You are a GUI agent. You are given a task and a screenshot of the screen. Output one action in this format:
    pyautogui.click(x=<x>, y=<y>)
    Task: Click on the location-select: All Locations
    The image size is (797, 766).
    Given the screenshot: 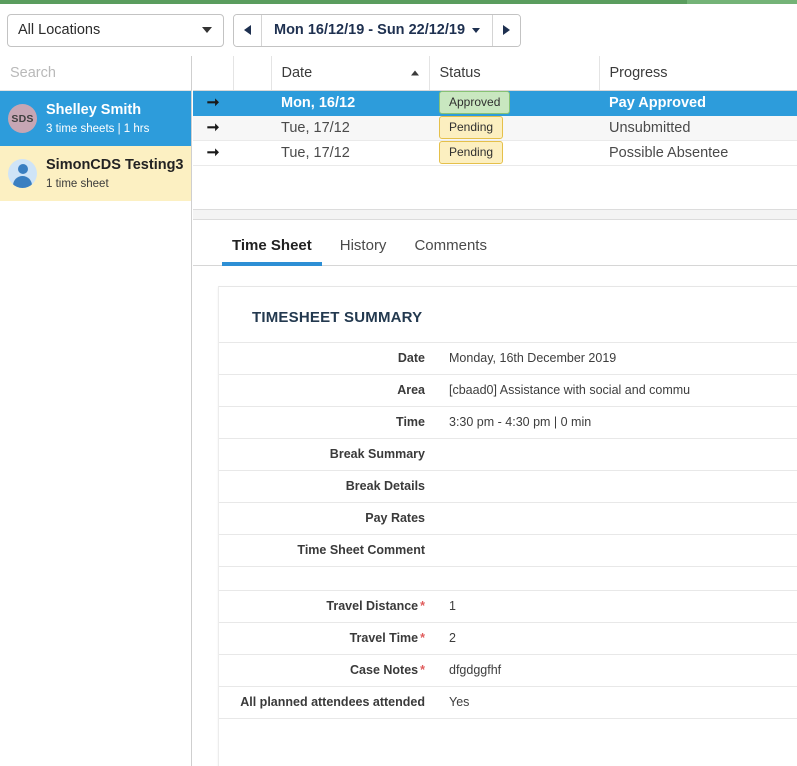 What is the action you would take?
    pyautogui.click(x=115, y=30)
    